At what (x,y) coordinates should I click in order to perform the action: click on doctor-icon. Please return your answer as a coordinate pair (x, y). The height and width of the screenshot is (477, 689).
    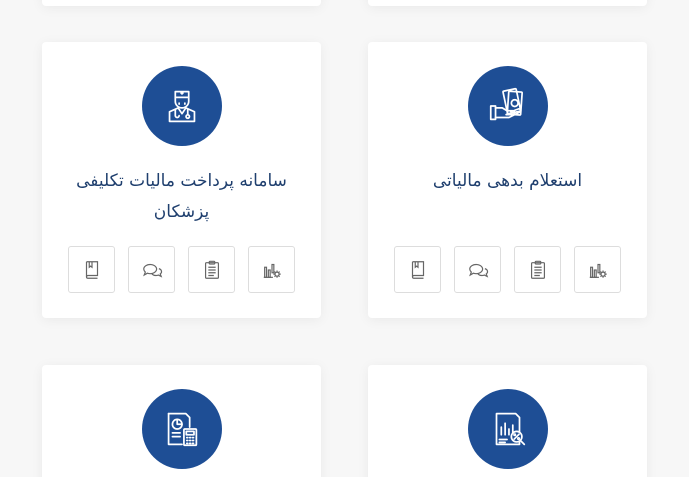
    Looking at the image, I should click on (182, 106).